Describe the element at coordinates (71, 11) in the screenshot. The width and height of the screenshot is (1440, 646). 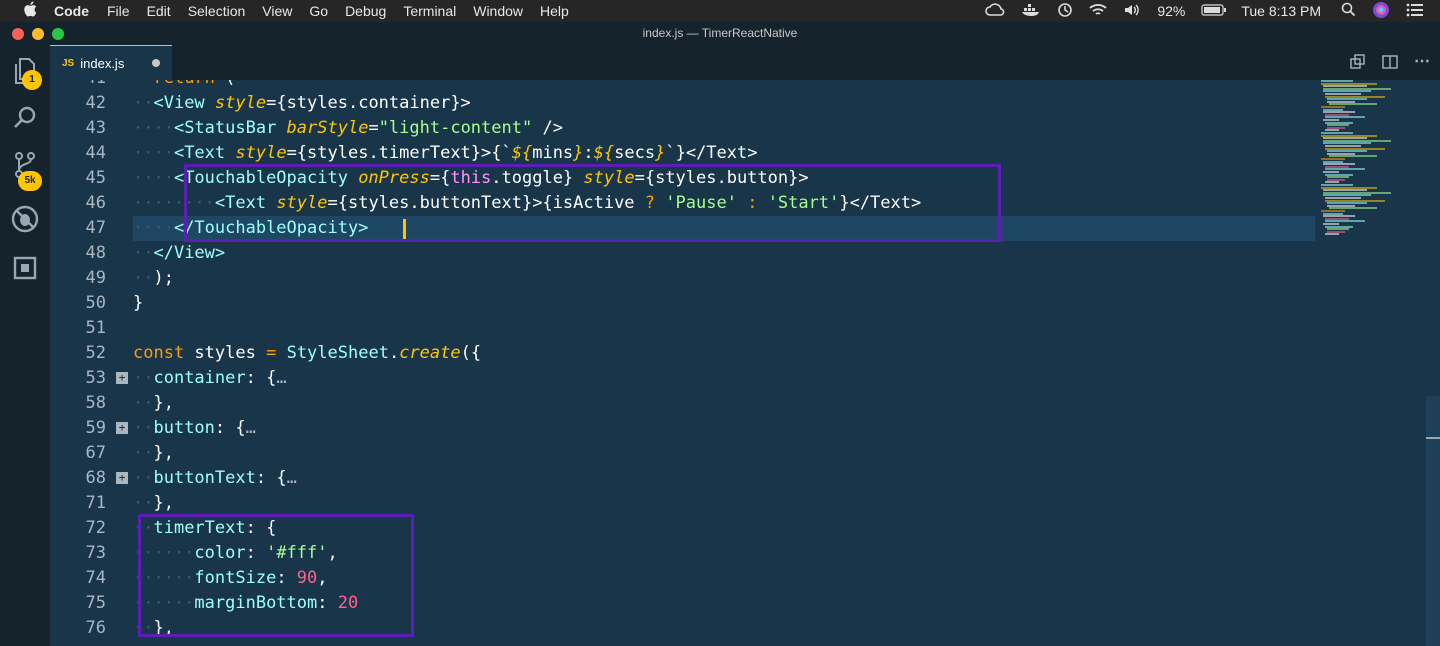
I see `app-menu-code: Code` at that location.